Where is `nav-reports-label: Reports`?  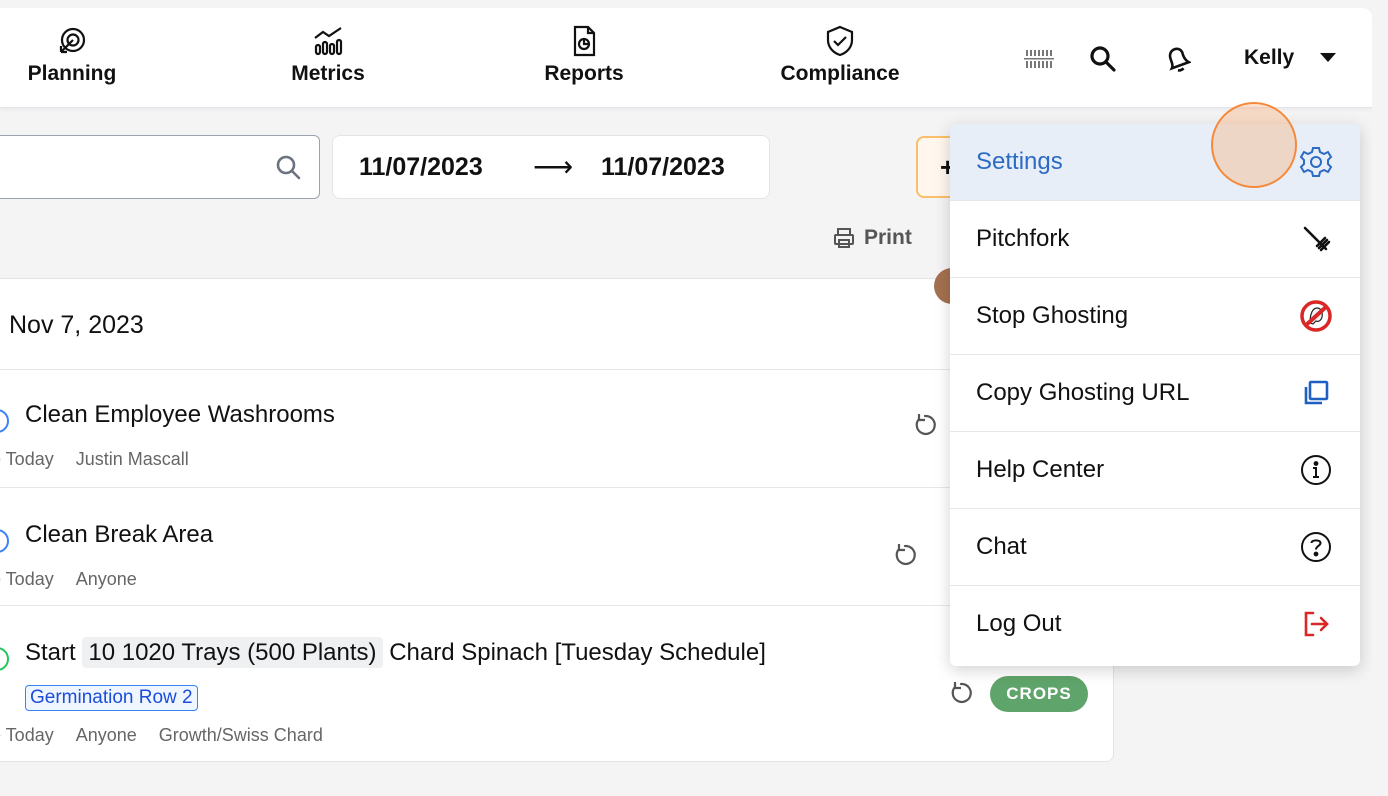 nav-reports-label: Reports is located at coordinates (584, 73).